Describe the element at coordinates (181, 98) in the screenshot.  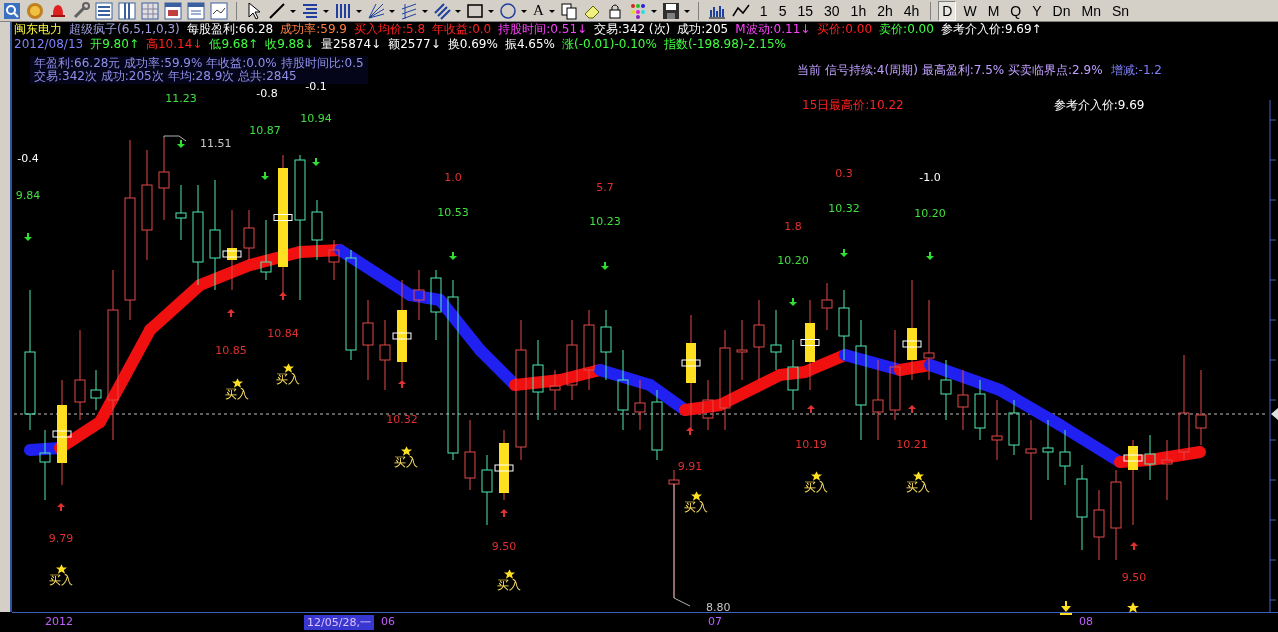
I see `price-label: 11.23` at that location.